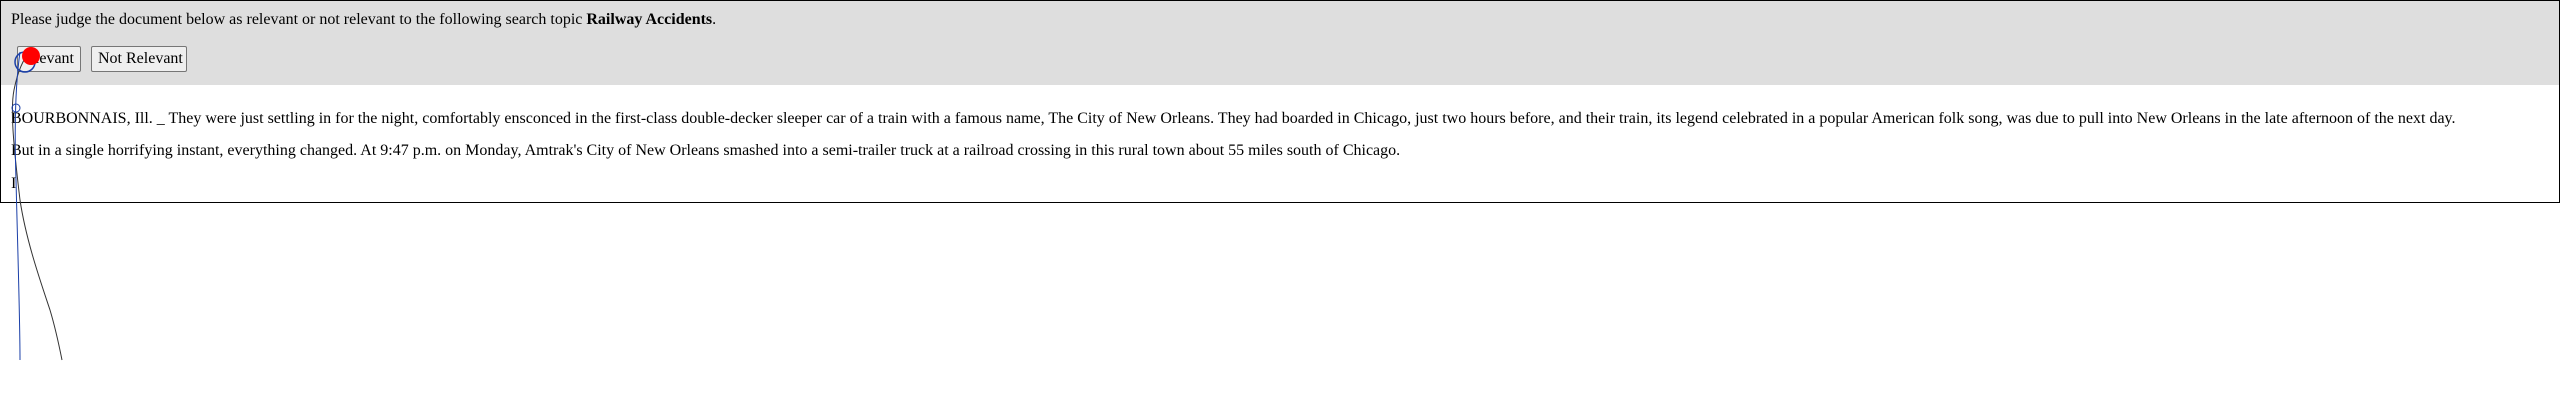  I want to click on document-paragraph-3: I, so click(14, 183).